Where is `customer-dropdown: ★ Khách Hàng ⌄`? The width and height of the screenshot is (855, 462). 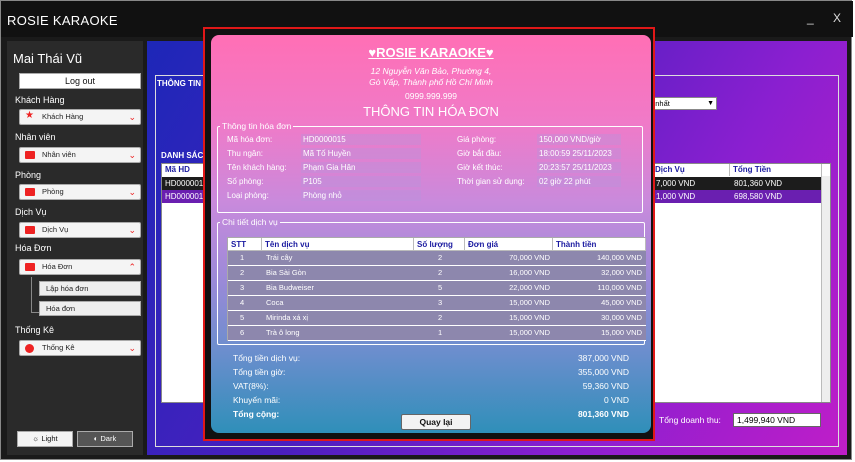 customer-dropdown: ★ Khách Hàng ⌄ is located at coordinates (80, 117).